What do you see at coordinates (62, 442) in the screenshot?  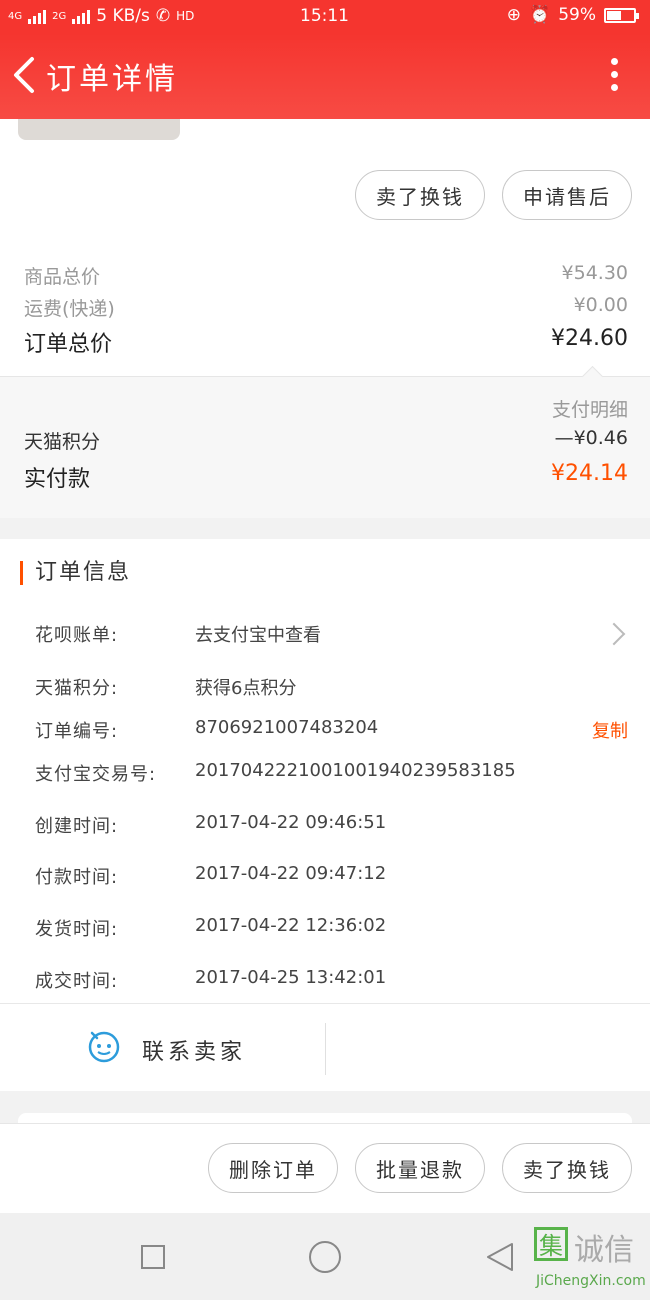 I see `points-label: 天猫积分` at bounding box center [62, 442].